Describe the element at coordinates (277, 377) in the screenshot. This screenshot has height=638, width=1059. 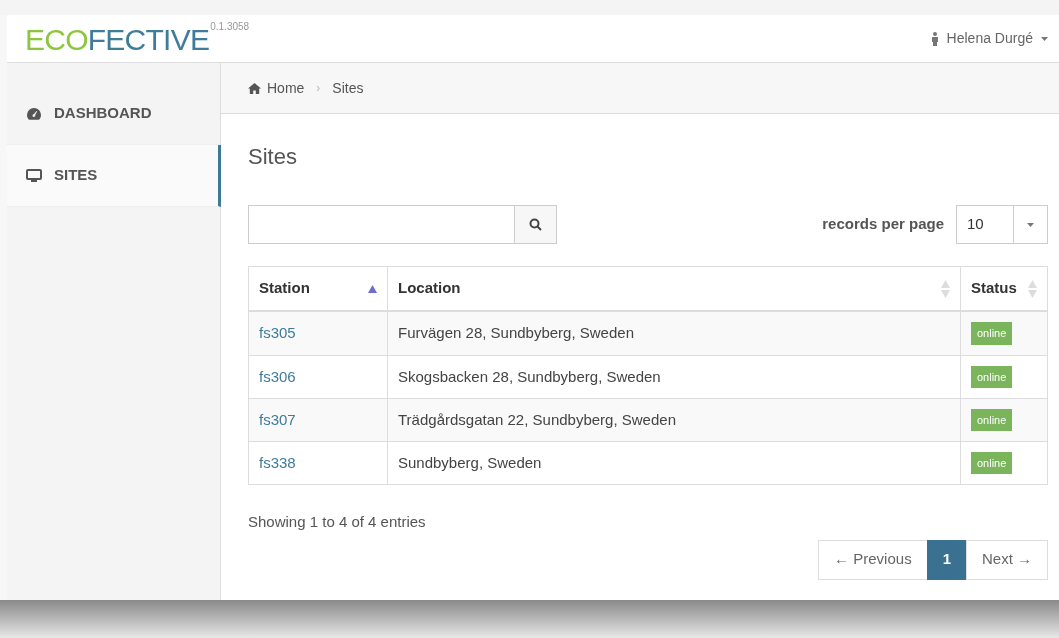
I see `station-link: fs306` at that location.